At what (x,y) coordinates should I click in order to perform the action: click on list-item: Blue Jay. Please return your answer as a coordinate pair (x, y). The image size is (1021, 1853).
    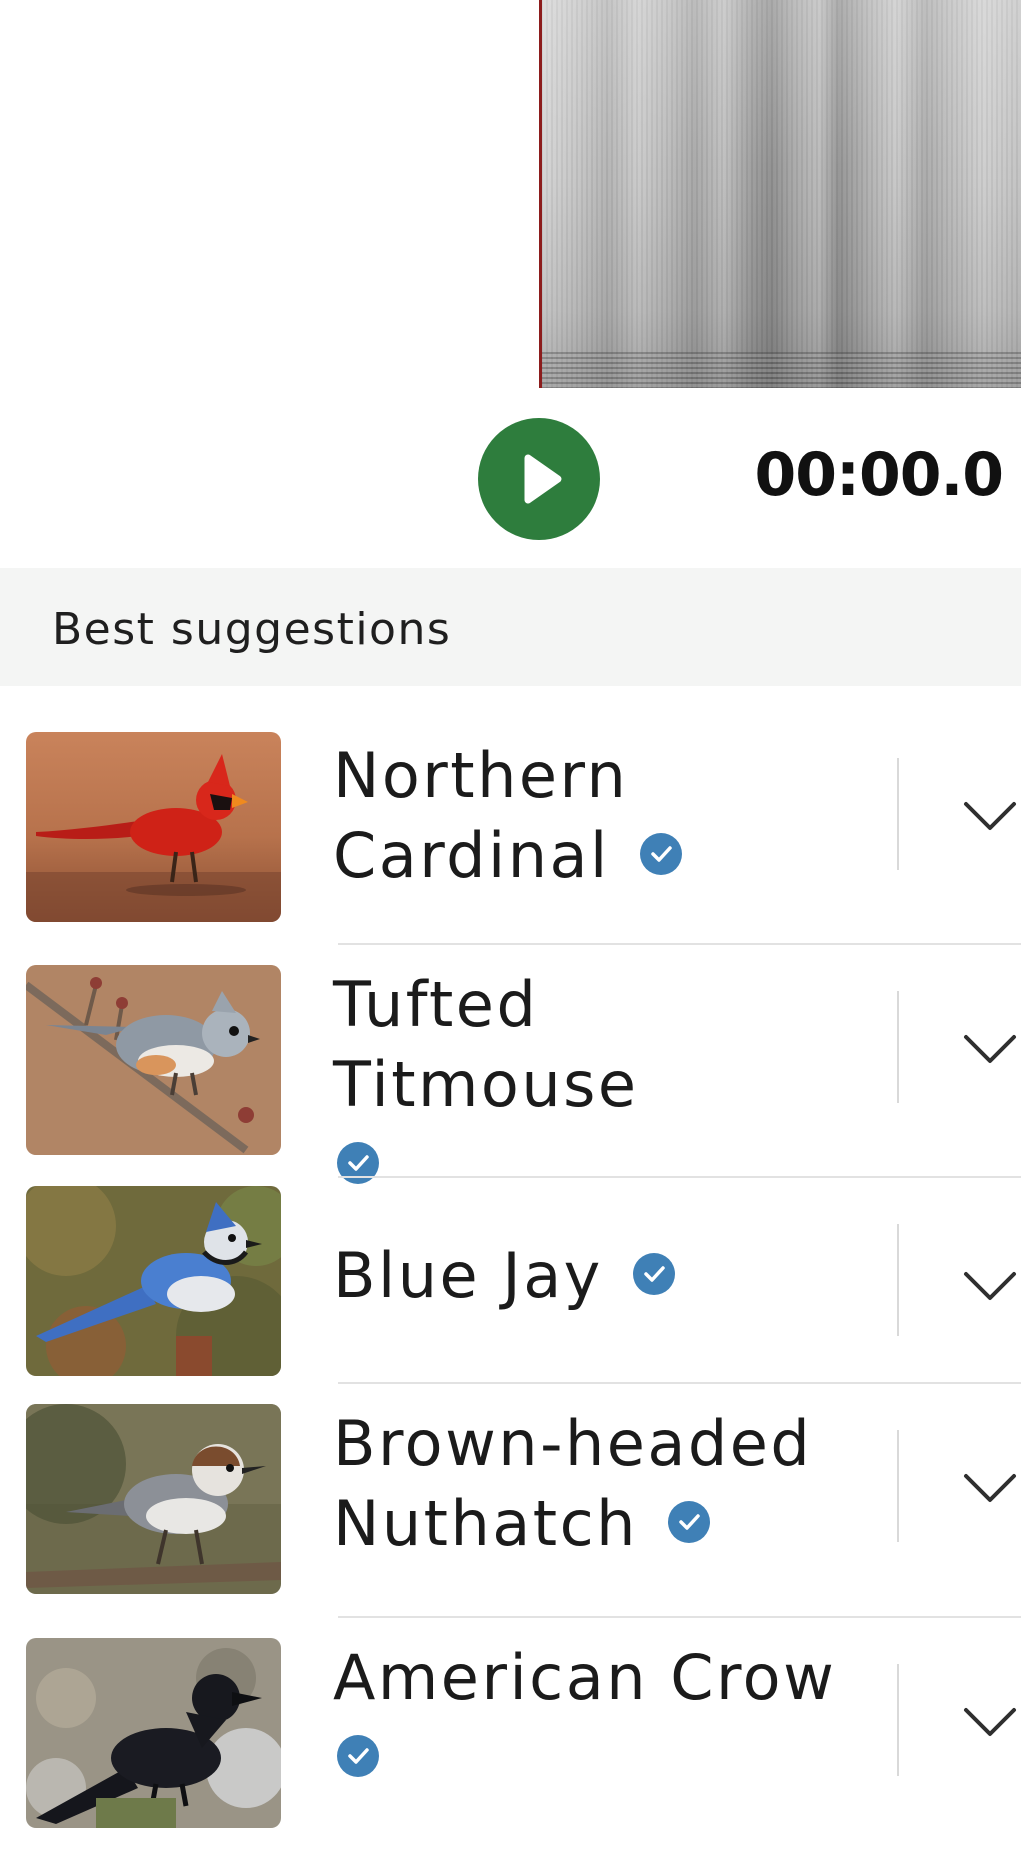
    Looking at the image, I should click on (510, 1281).